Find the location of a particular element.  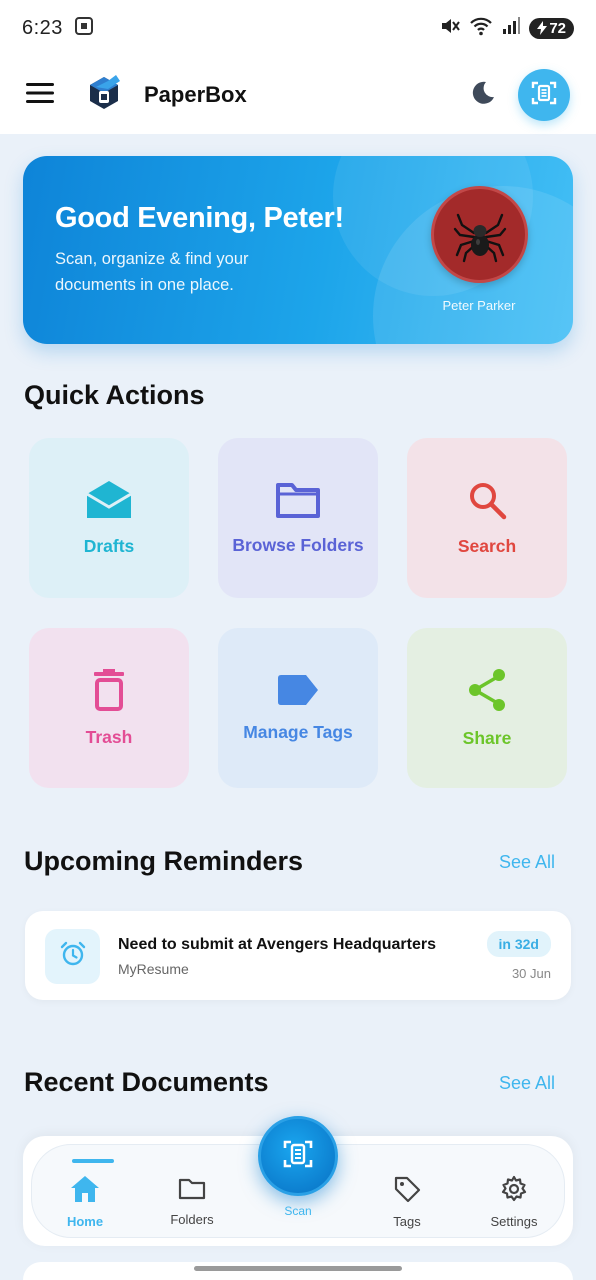

alarm-clock-icon is located at coordinates (73, 956).